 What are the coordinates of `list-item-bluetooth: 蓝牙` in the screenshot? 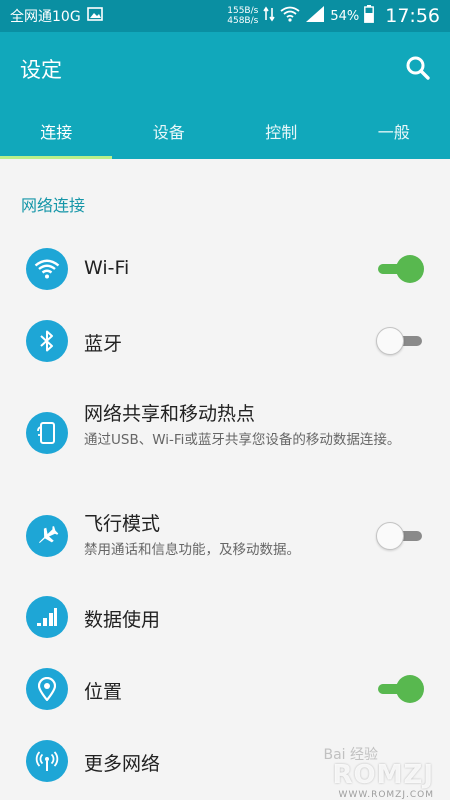 It's located at (225, 341).